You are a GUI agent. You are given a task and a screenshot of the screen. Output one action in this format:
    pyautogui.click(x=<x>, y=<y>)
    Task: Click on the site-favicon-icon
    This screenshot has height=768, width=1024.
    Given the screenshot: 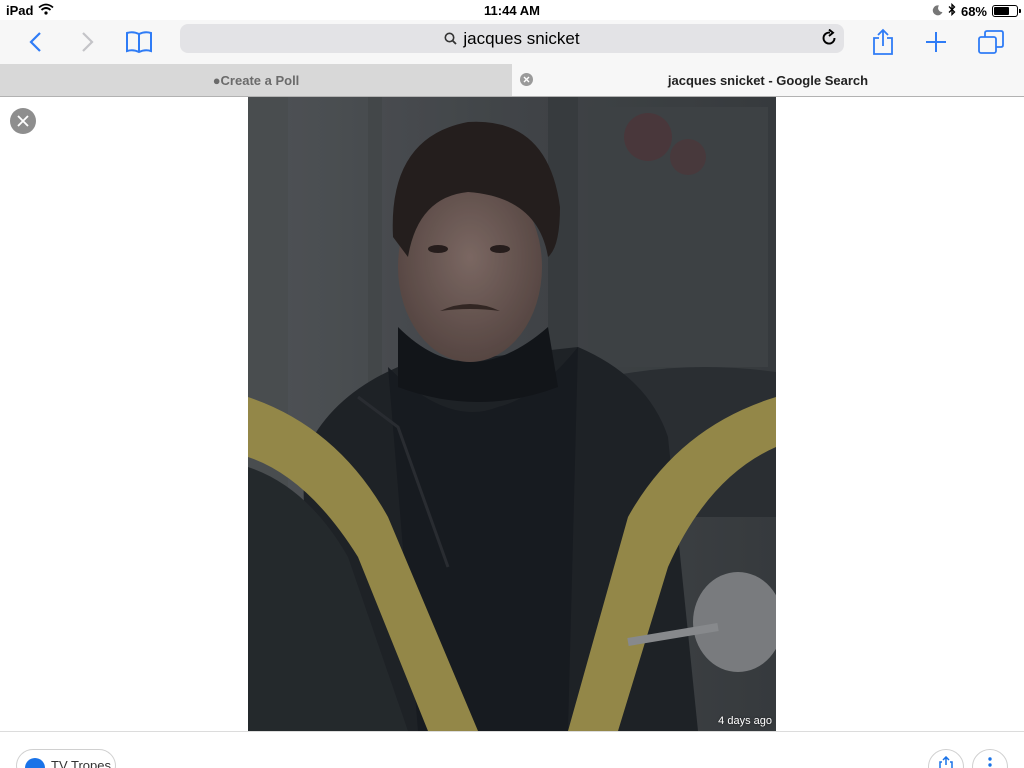 What is the action you would take?
    pyautogui.click(x=35, y=763)
    